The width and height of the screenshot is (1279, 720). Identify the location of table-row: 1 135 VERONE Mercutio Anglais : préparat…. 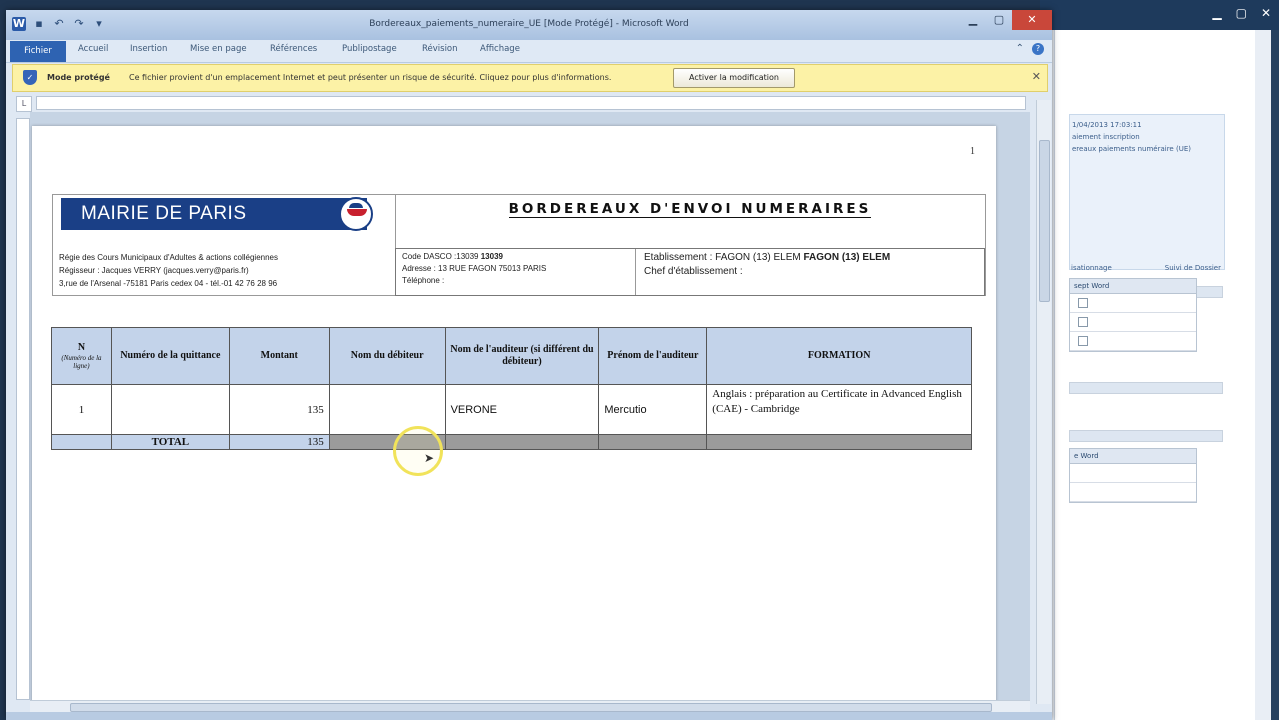
(511, 409).